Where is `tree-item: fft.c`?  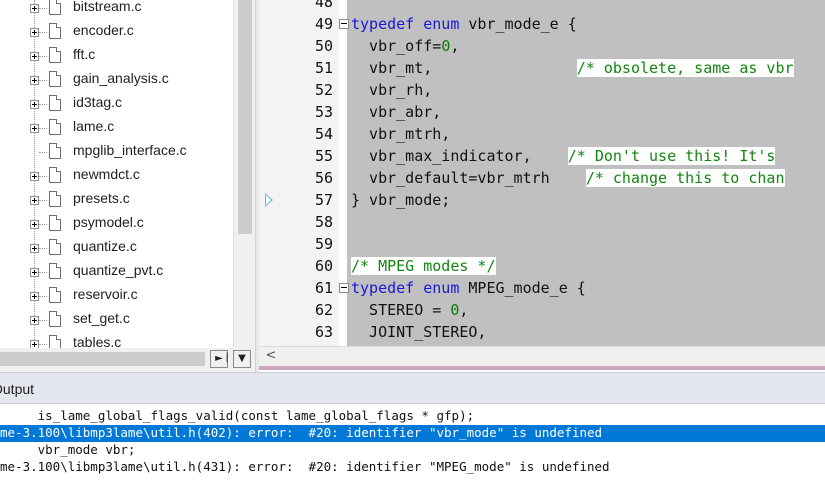 tree-item: fft.c is located at coordinates (116, 57).